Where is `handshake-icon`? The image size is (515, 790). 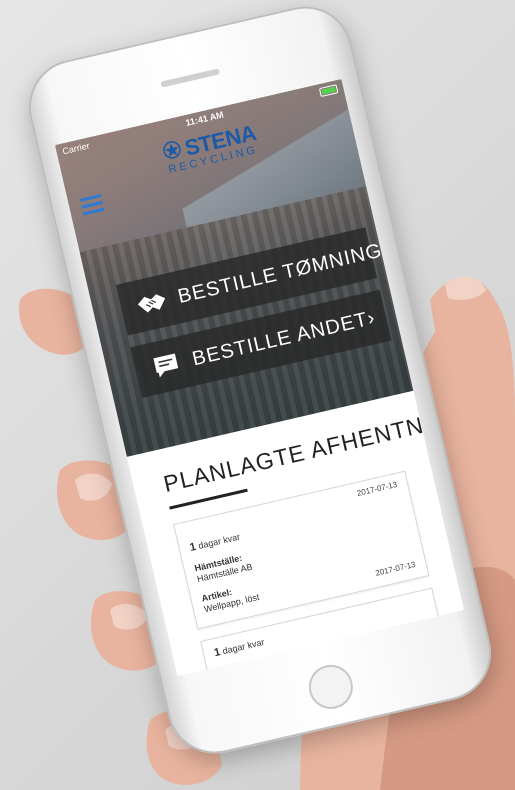
handshake-icon is located at coordinates (151, 303).